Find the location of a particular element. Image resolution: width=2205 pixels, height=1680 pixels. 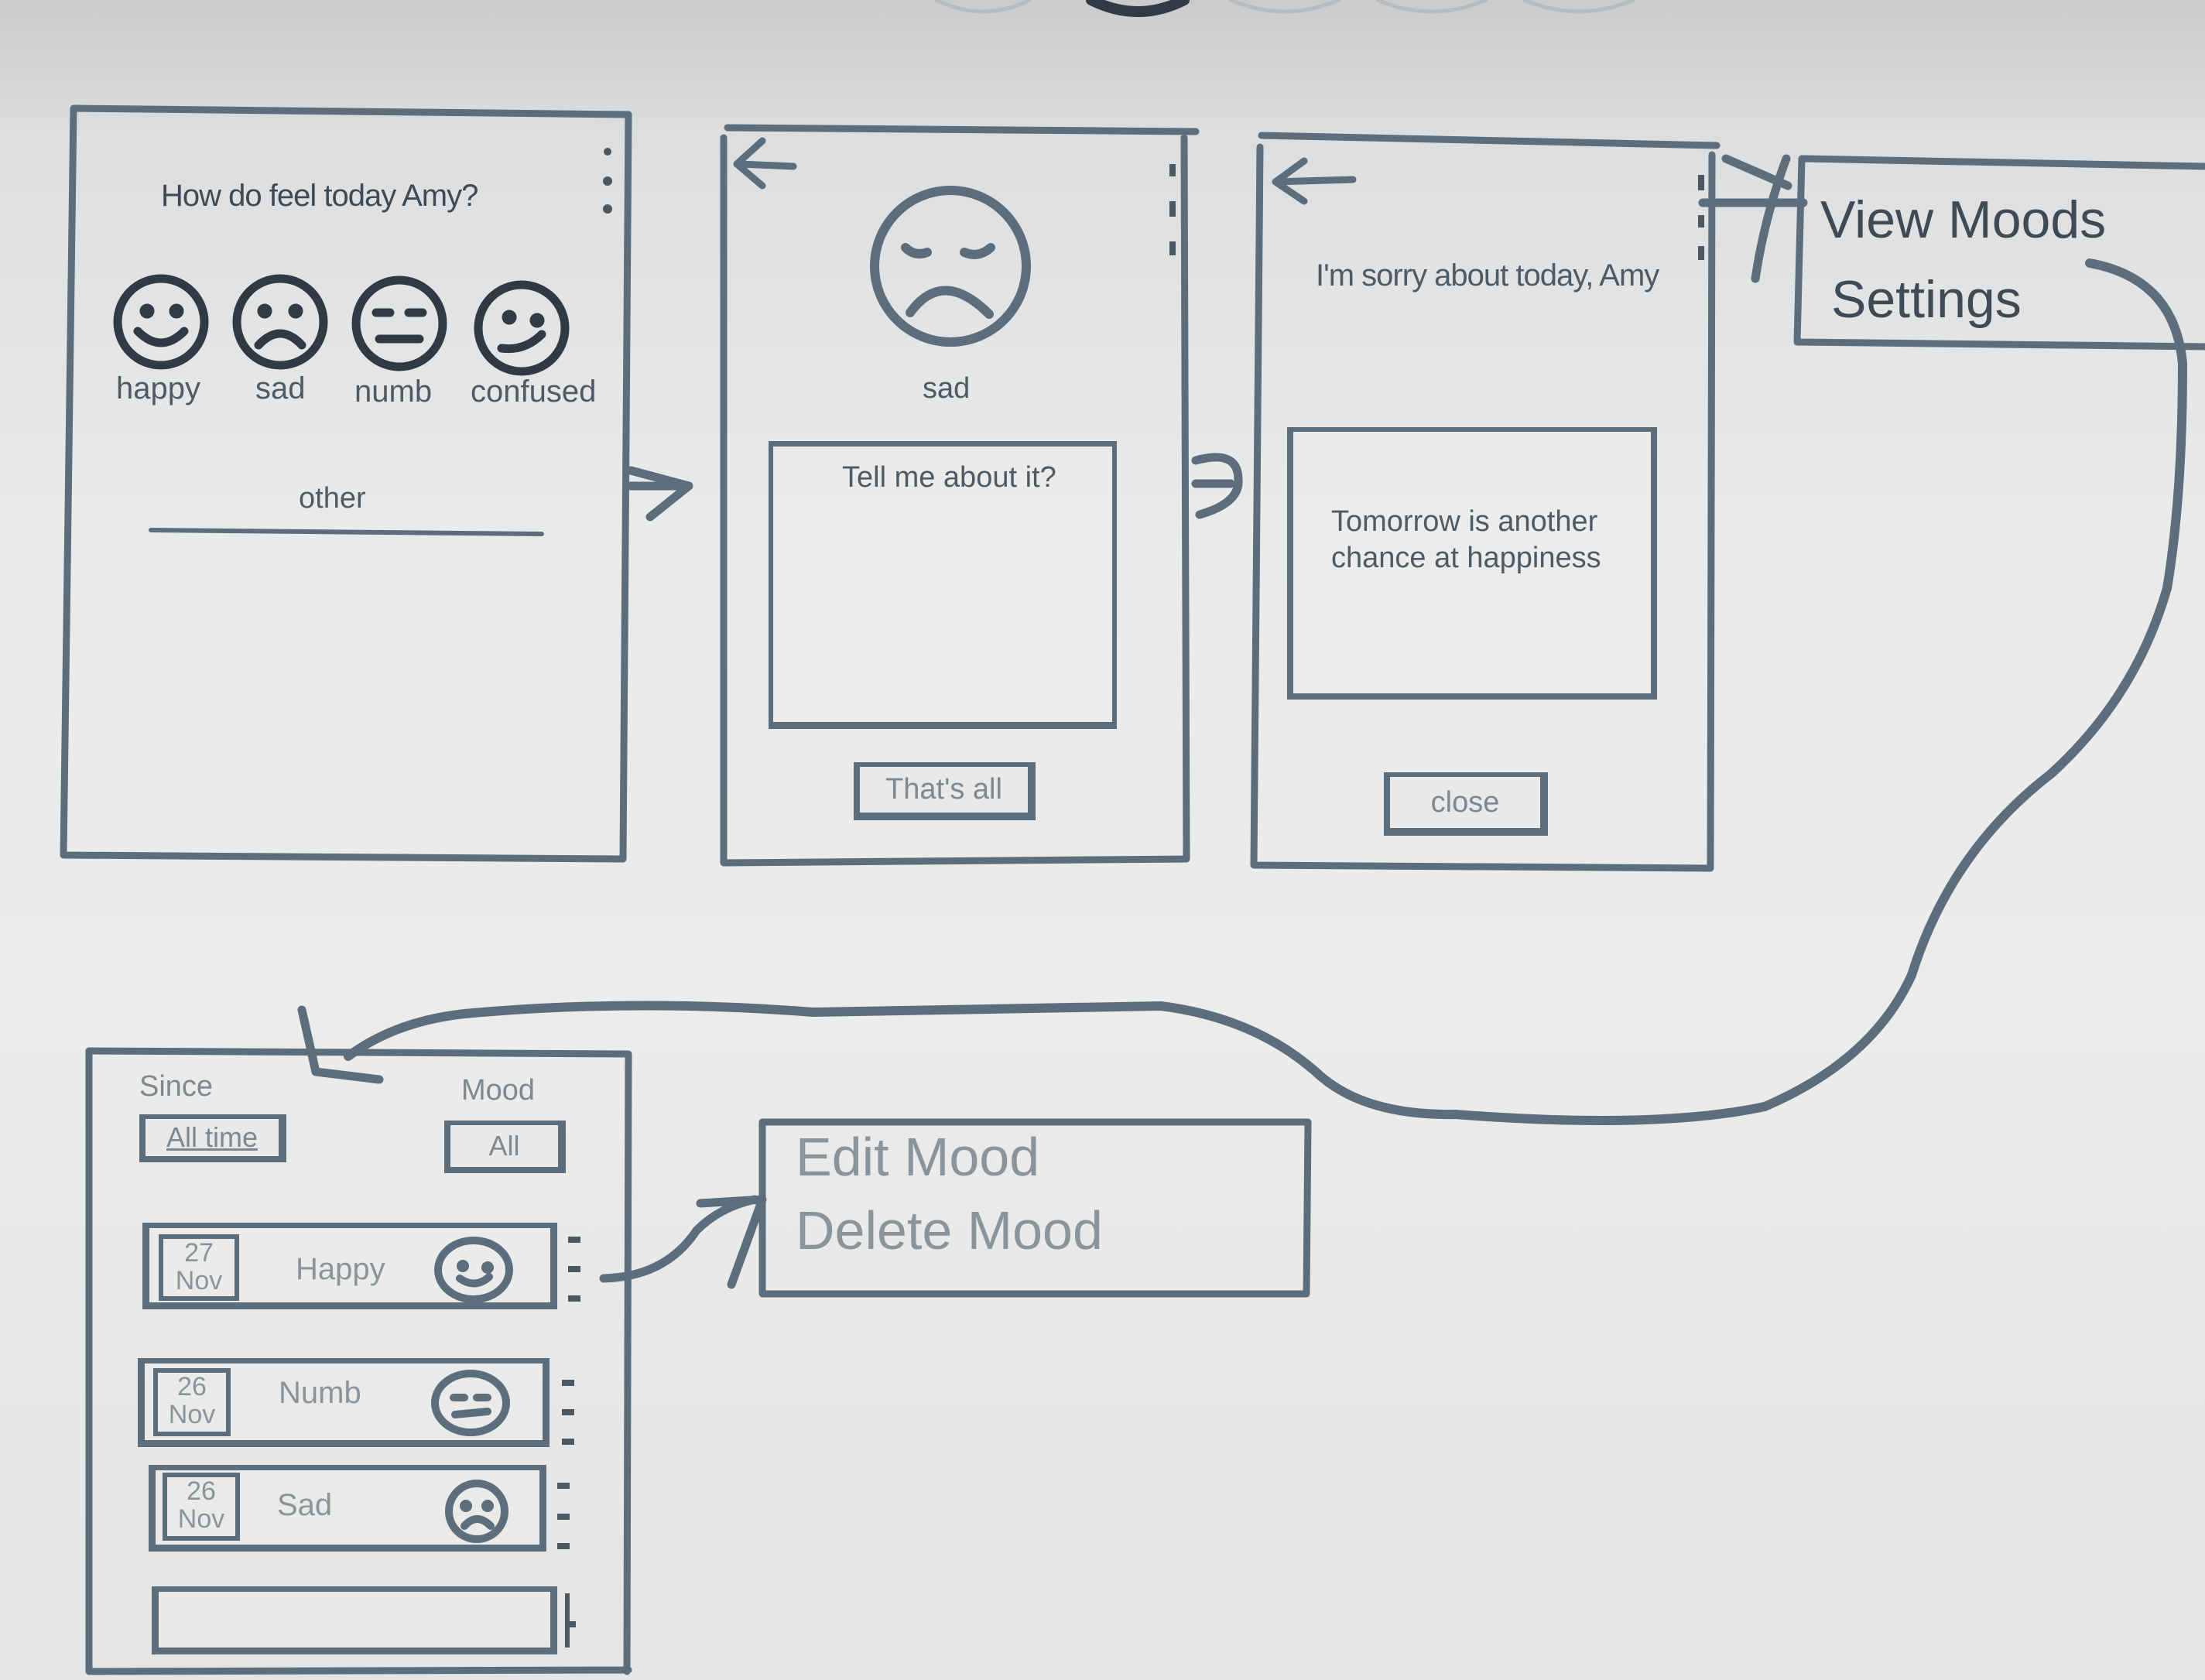

screen3-kebab-menu-icon is located at coordinates (1702, 218).